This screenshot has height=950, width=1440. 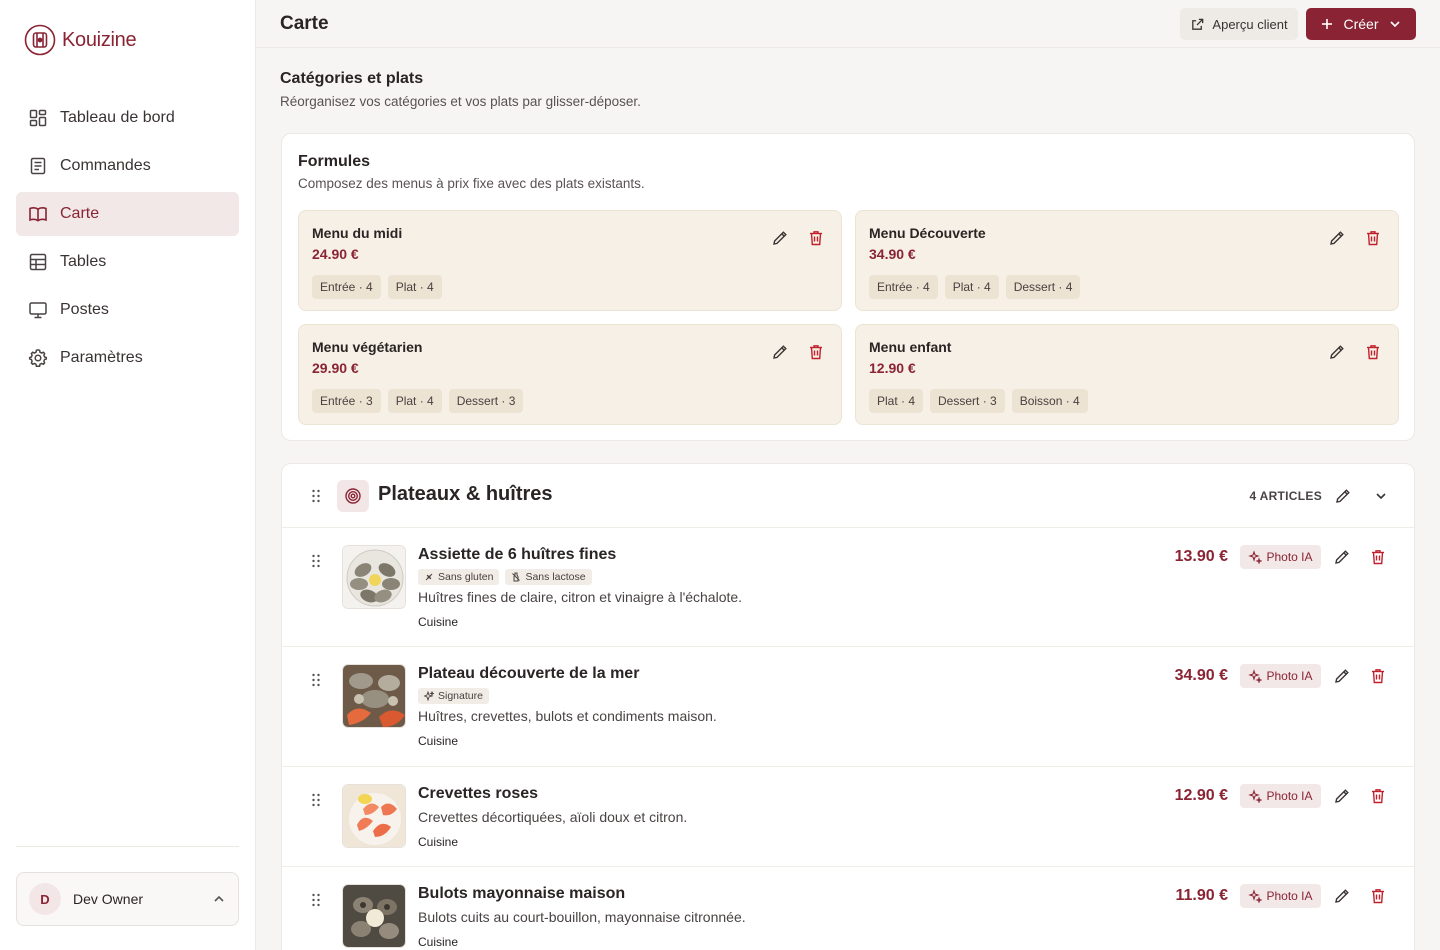 What do you see at coordinates (40, 40) in the screenshot?
I see `logo-icon` at bounding box center [40, 40].